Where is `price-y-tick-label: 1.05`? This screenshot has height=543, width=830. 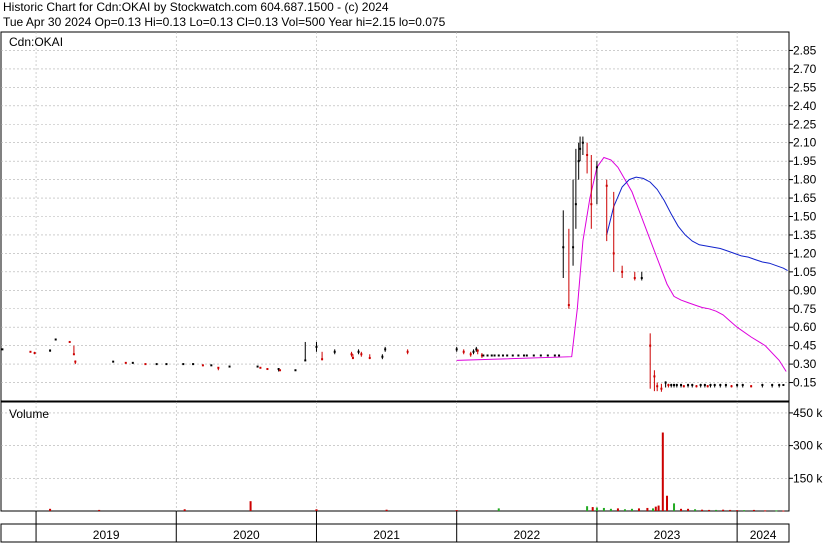
price-y-tick-label: 1.05 is located at coordinates (805, 272).